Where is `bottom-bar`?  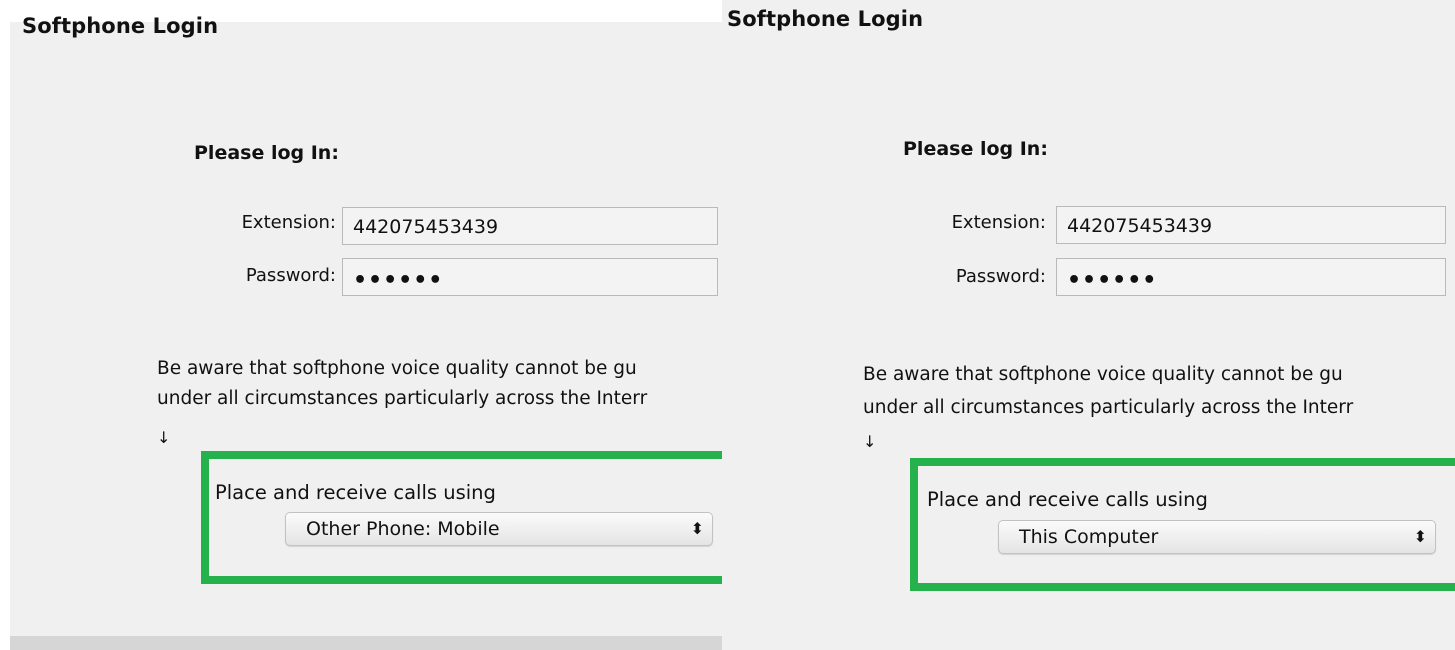
bottom-bar is located at coordinates (366, 643).